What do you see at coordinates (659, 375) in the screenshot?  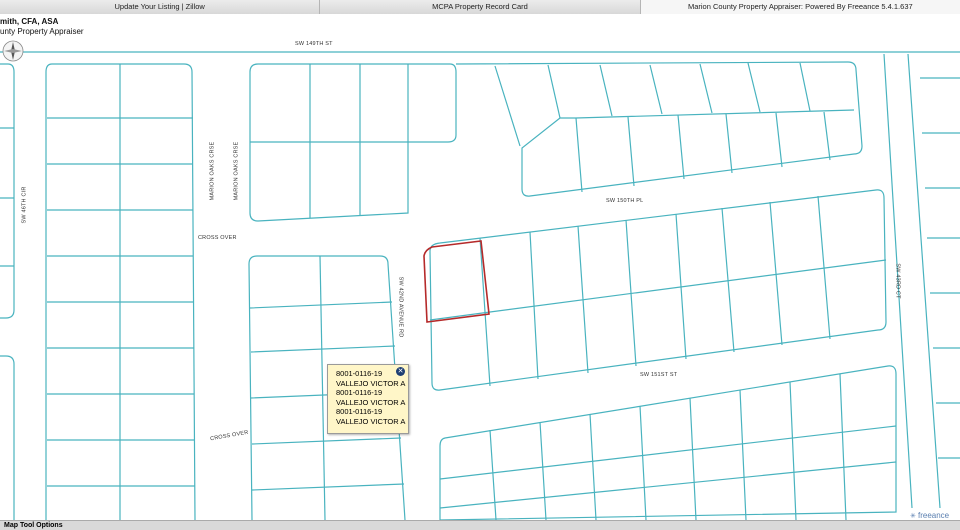 I see `road-label-sw151: SW 151ST ST` at bounding box center [659, 375].